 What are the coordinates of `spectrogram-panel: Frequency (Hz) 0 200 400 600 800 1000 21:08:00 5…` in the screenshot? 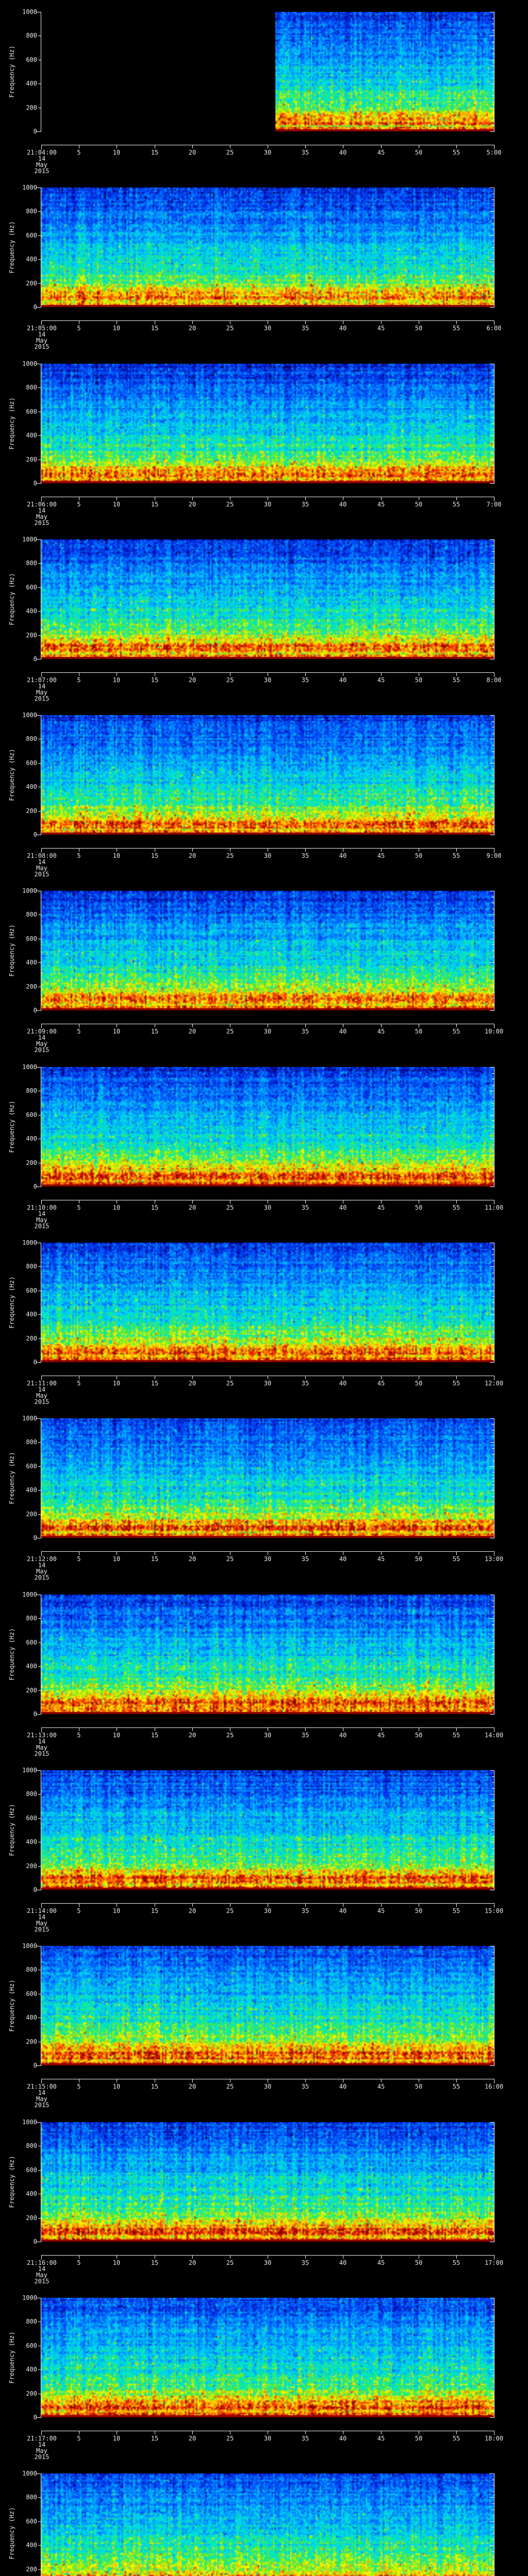 It's located at (264, 791).